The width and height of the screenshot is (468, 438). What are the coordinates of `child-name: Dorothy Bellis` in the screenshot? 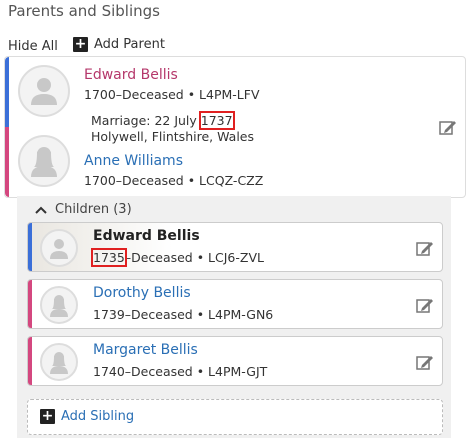 It's located at (142, 293).